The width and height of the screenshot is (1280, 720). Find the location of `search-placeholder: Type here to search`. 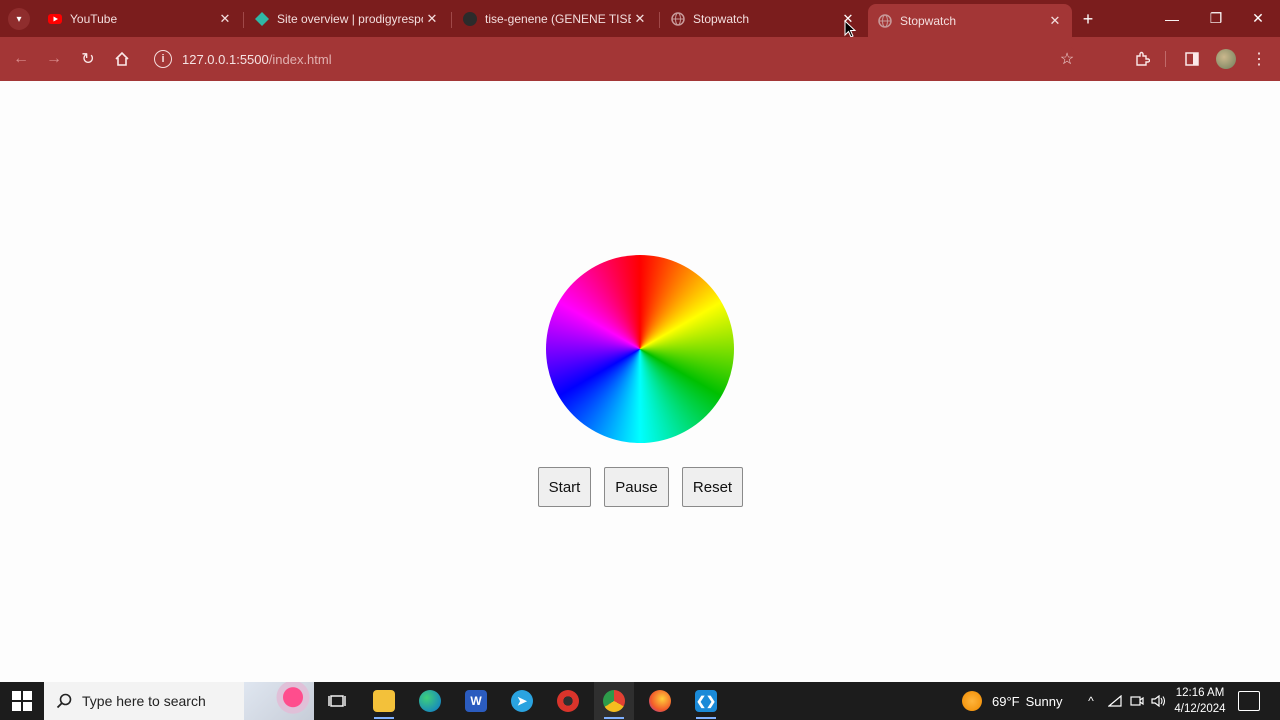

search-placeholder: Type here to search is located at coordinates (144, 701).